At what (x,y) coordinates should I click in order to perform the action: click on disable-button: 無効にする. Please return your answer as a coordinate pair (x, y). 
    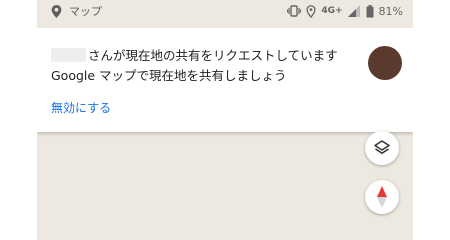
    Looking at the image, I should click on (81, 107).